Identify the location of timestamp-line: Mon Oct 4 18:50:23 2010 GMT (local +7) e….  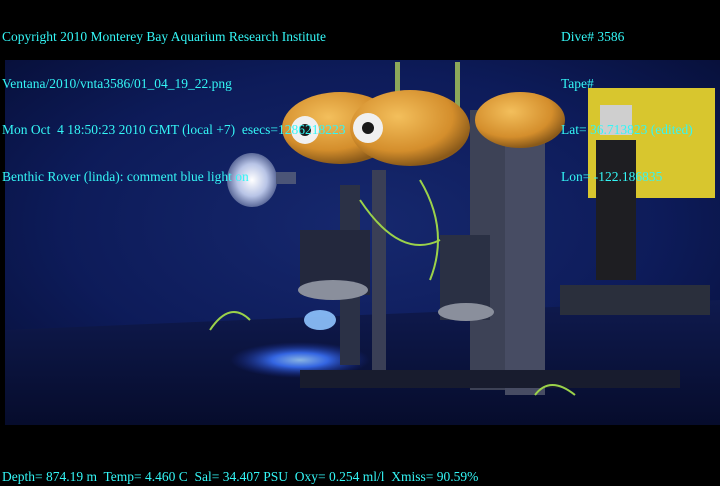
(174, 129).